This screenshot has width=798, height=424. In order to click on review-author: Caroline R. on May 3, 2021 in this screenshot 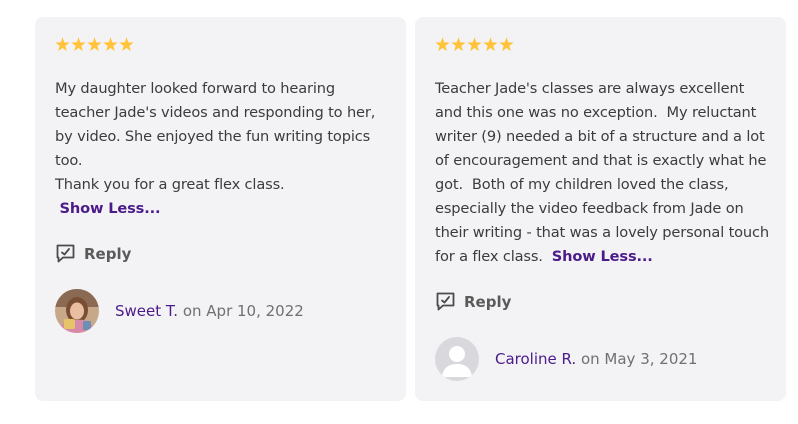, I will do `click(566, 359)`.